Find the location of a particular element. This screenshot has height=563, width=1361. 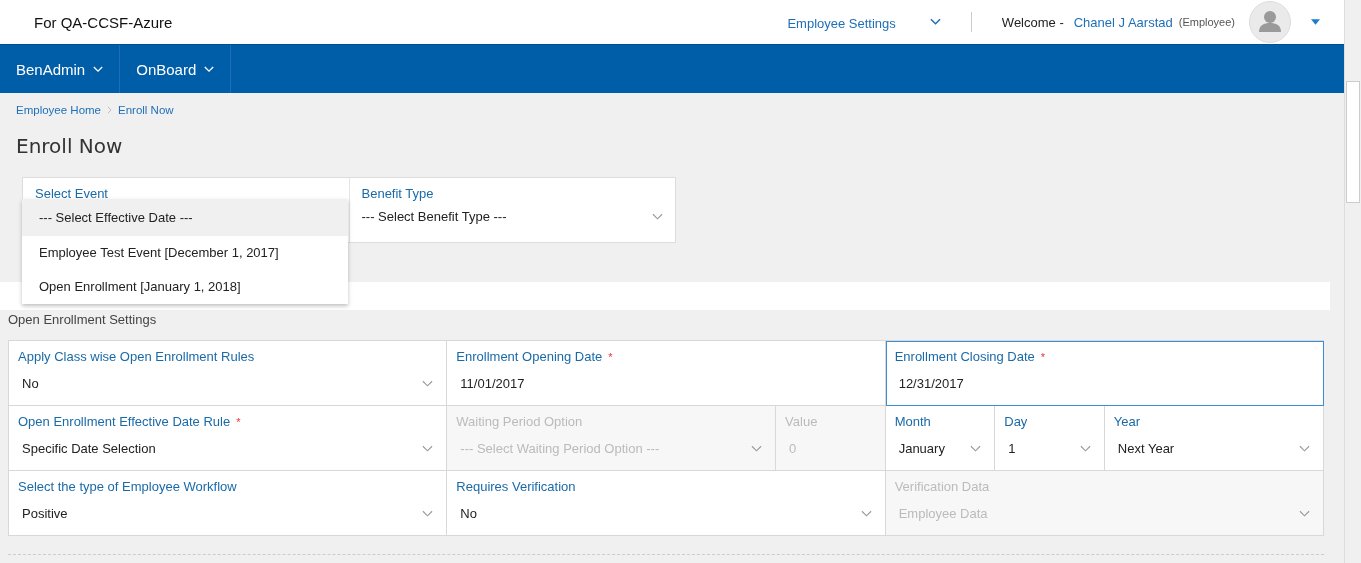

select-field: Requires Verification No is located at coordinates (666, 503).